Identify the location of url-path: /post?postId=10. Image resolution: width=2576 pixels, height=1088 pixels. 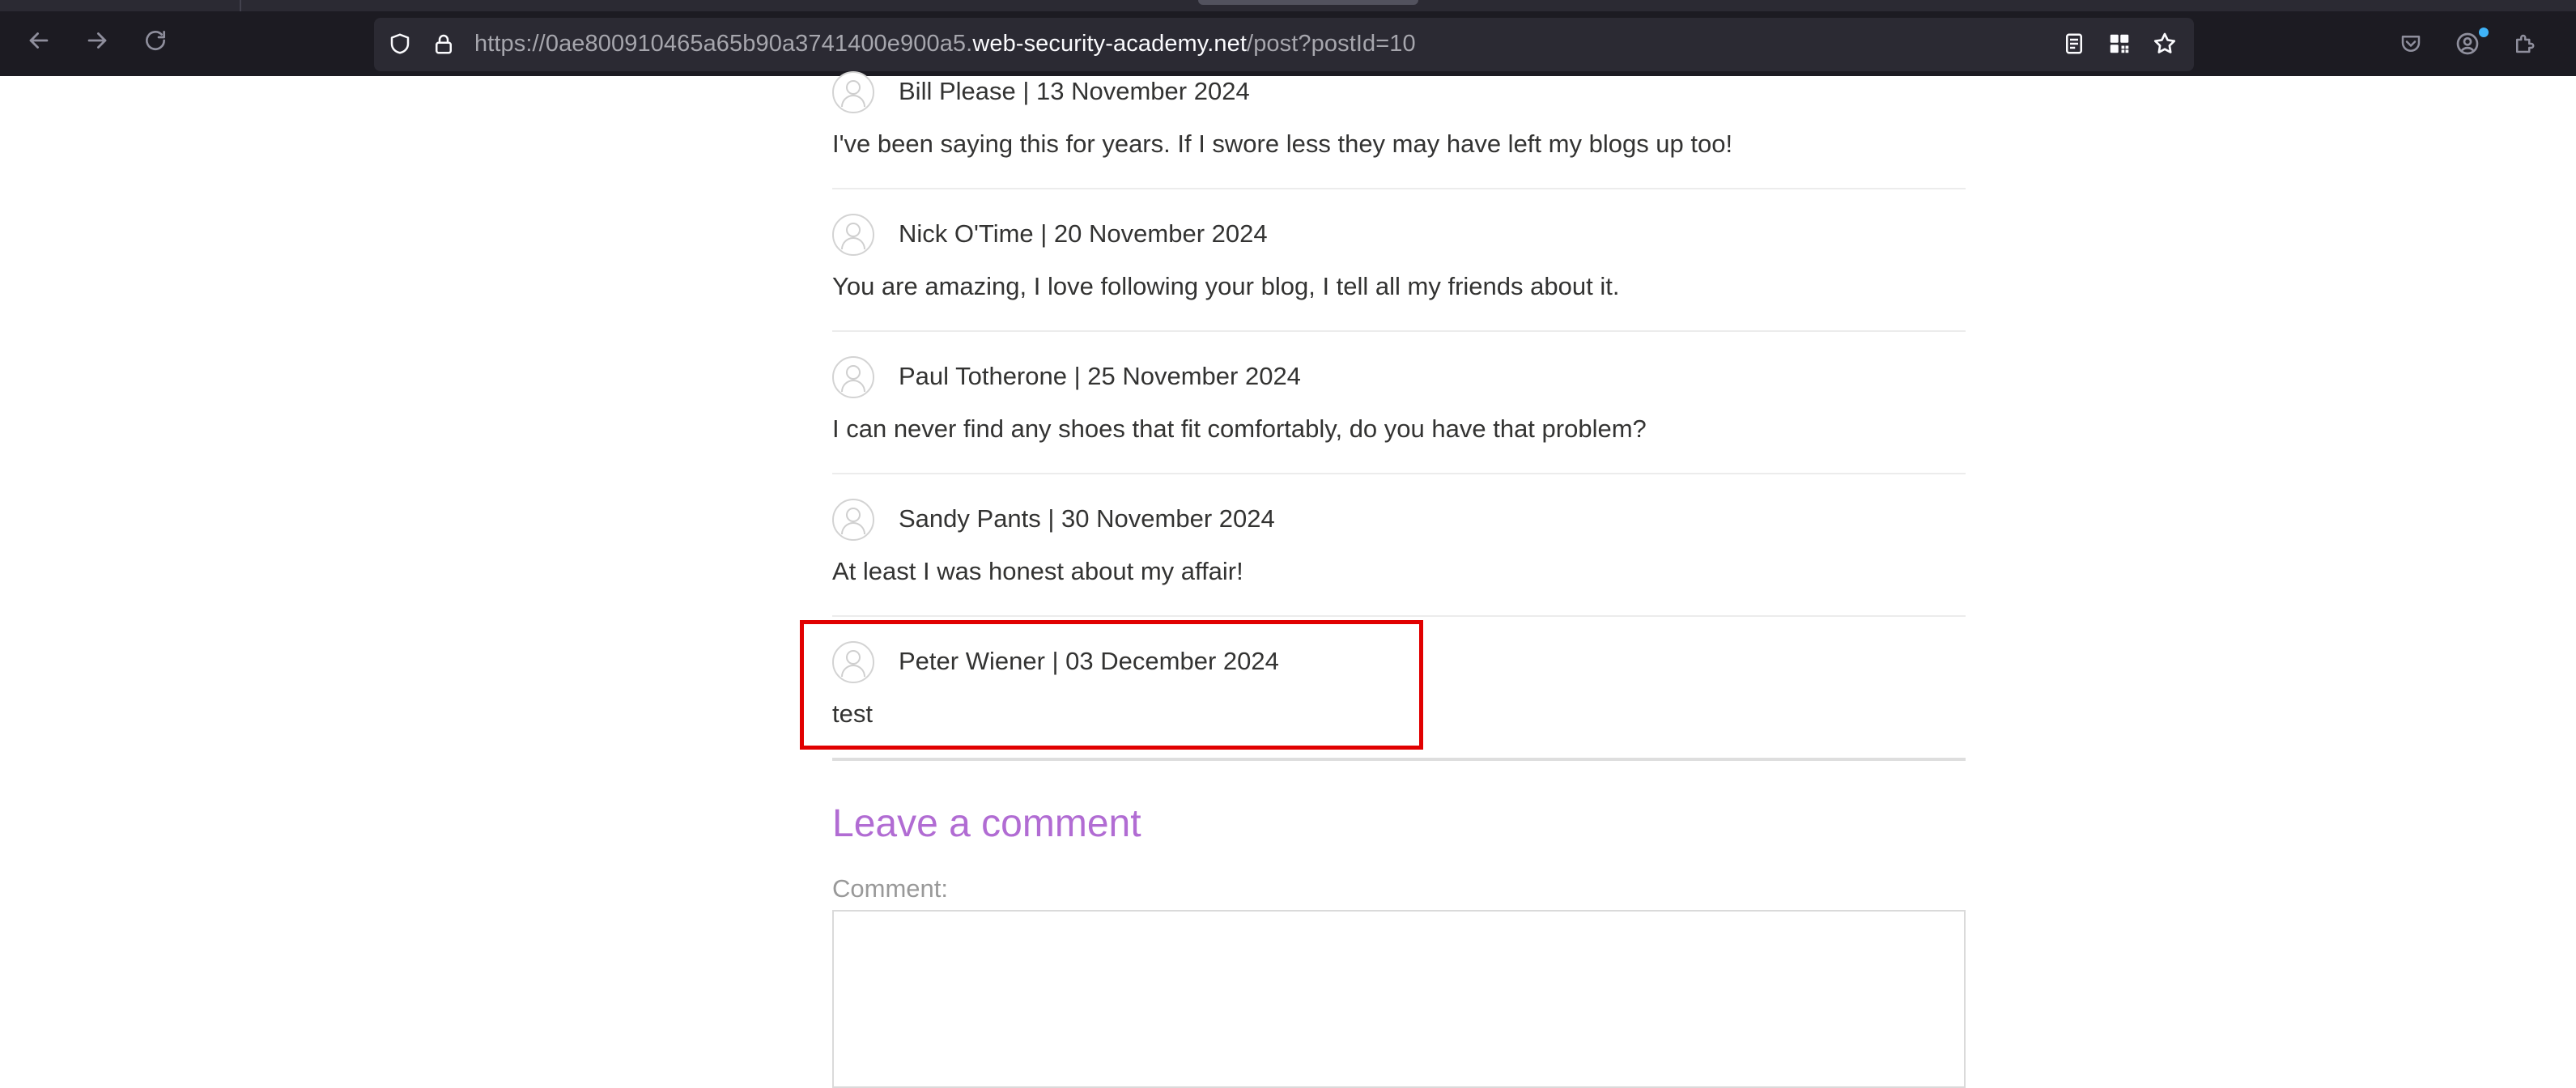
(1332, 44).